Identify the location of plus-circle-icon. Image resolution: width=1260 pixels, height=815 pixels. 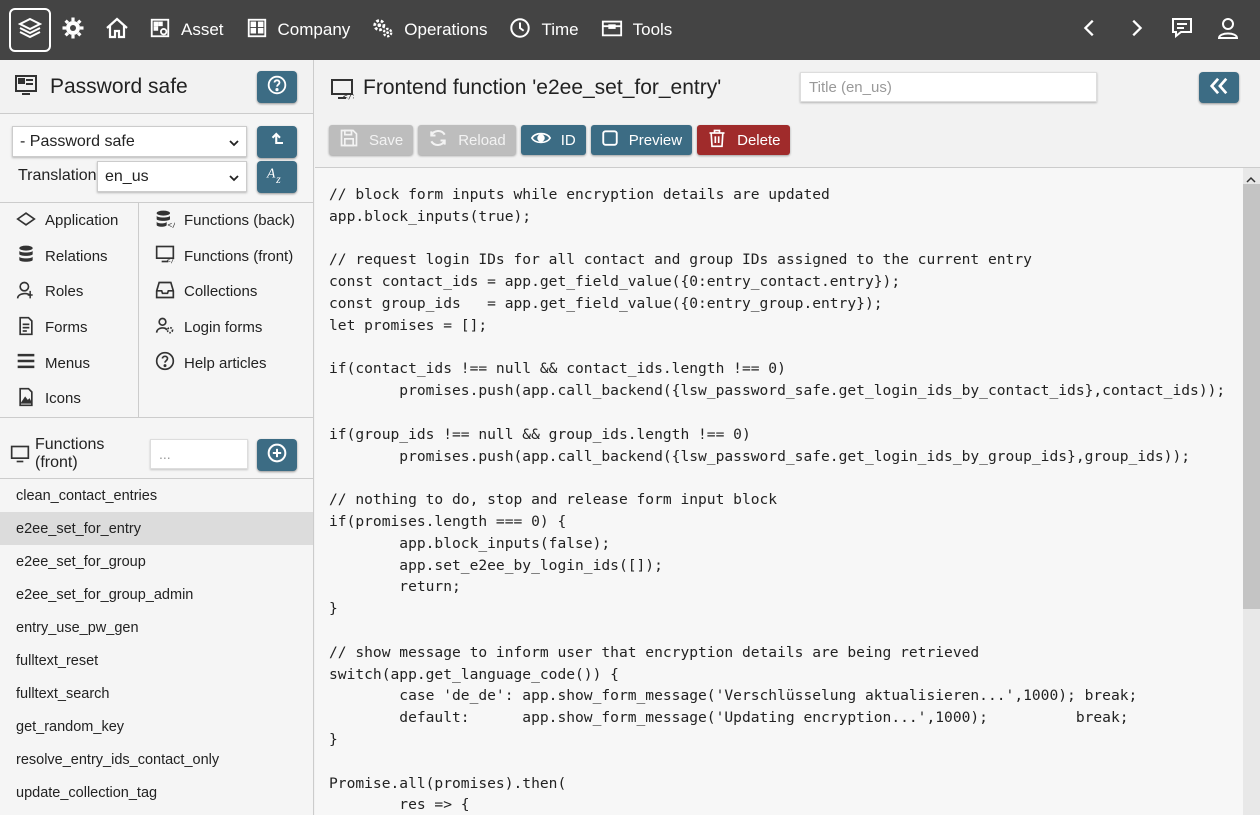
(277, 455).